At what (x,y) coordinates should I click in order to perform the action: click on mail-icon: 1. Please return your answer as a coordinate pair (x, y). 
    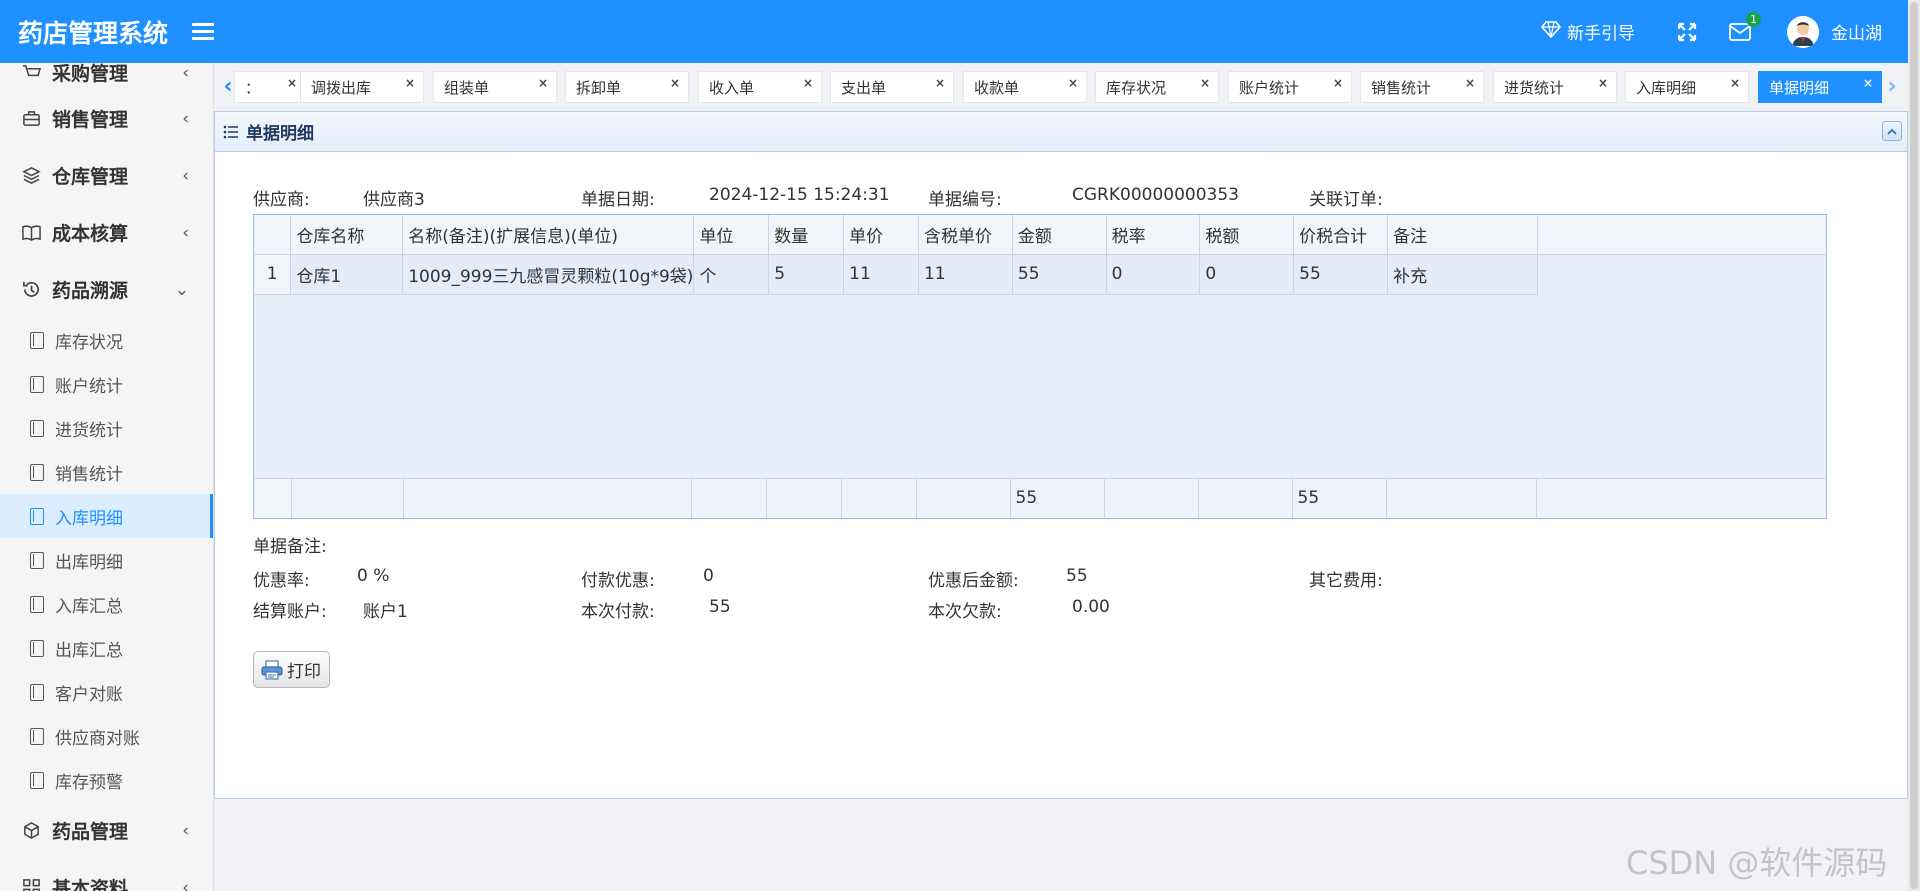
    Looking at the image, I should click on (1745, 26).